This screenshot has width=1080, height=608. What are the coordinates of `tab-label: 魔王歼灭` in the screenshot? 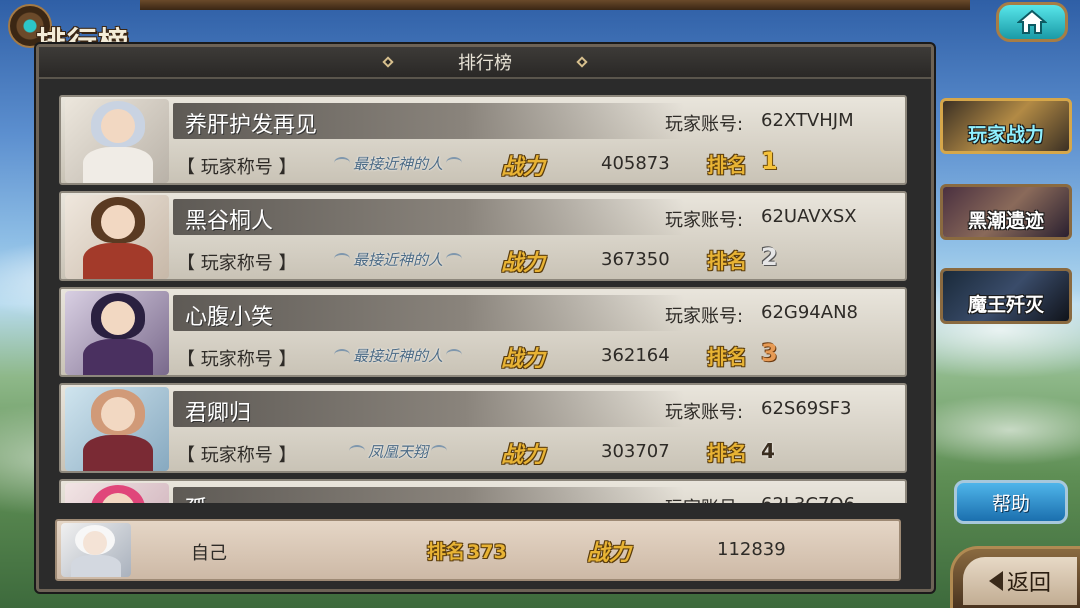 It's located at (1005, 305).